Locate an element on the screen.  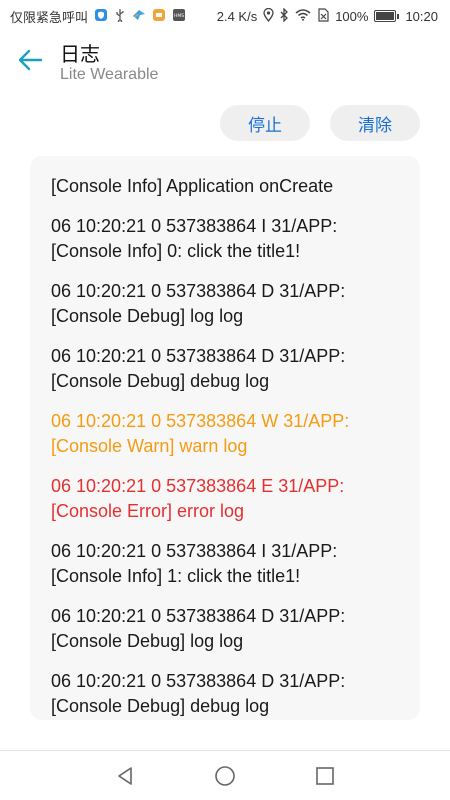
clear-button: 清除 is located at coordinates (375, 123).